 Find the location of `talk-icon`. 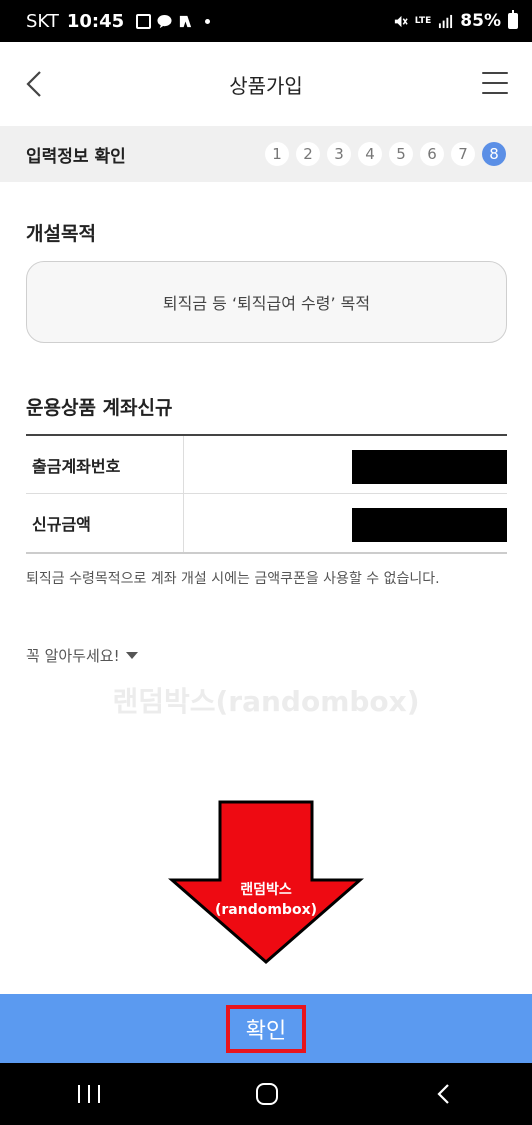

talk-icon is located at coordinates (164, 21).